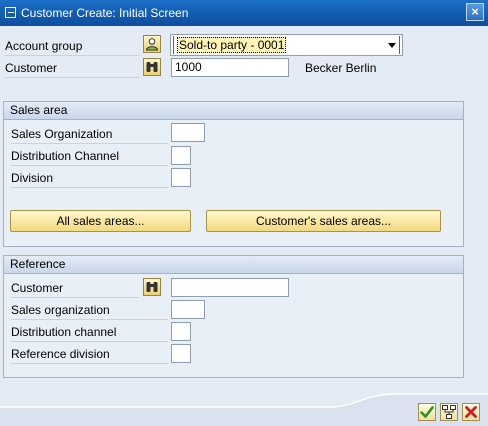  What do you see at coordinates (44, 46) in the screenshot?
I see `account-group-label: Account group` at bounding box center [44, 46].